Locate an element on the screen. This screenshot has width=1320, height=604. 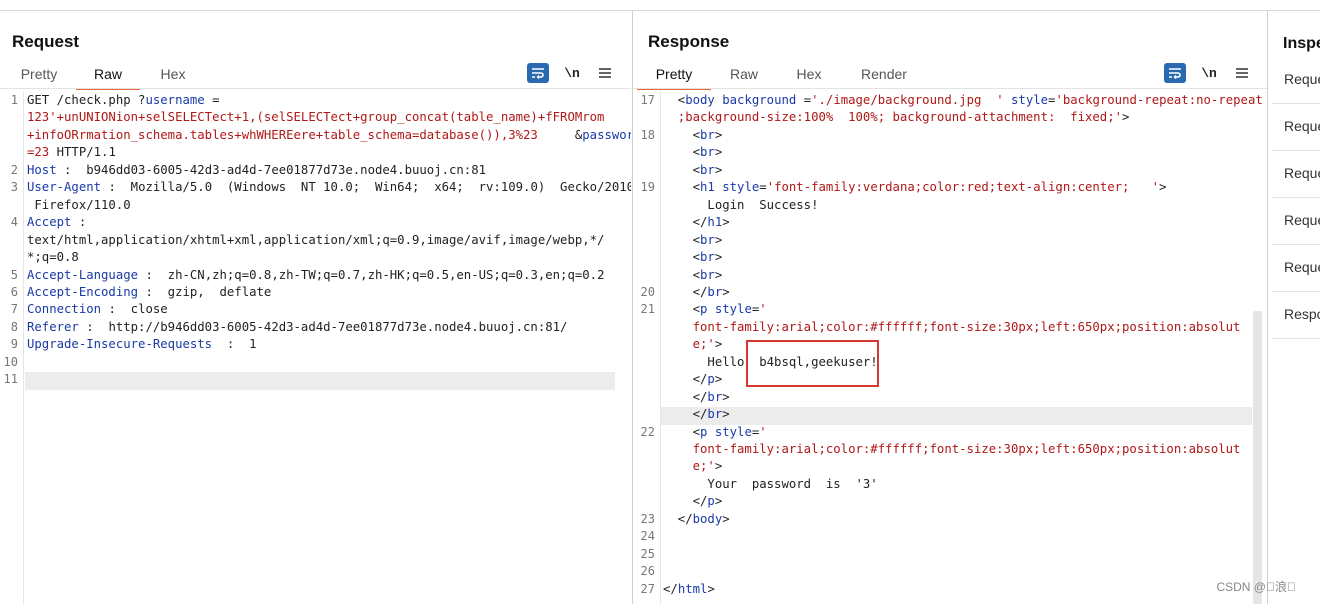
code-line: 23 </body> is located at coordinates (950, 520).